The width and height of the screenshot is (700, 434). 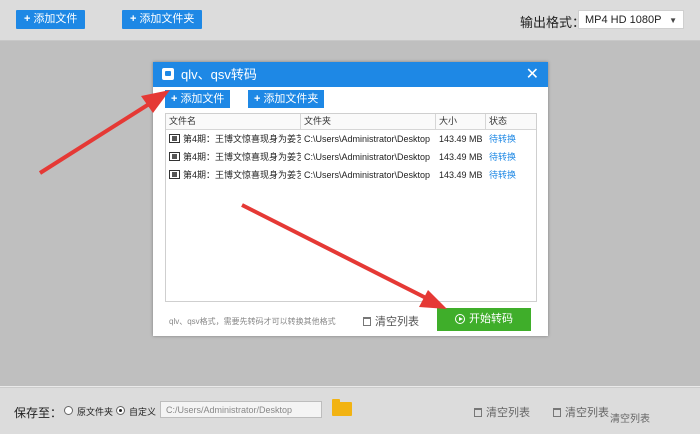 What do you see at coordinates (342, 407) in the screenshot?
I see `folder-icon` at bounding box center [342, 407].